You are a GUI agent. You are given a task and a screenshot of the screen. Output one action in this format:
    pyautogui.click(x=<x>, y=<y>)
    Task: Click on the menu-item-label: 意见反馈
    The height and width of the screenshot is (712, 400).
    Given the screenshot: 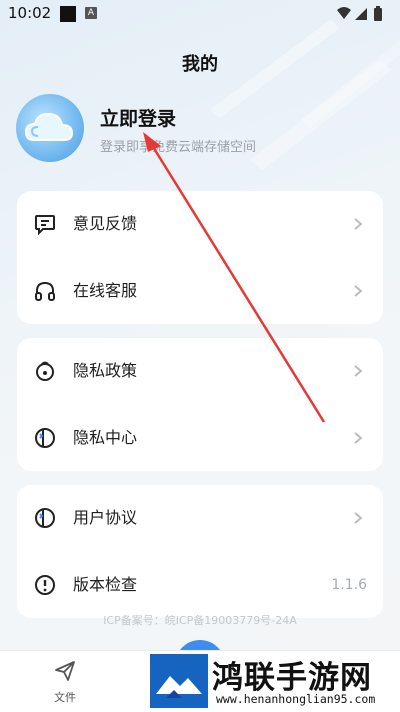 What is the action you would take?
    pyautogui.click(x=105, y=223)
    